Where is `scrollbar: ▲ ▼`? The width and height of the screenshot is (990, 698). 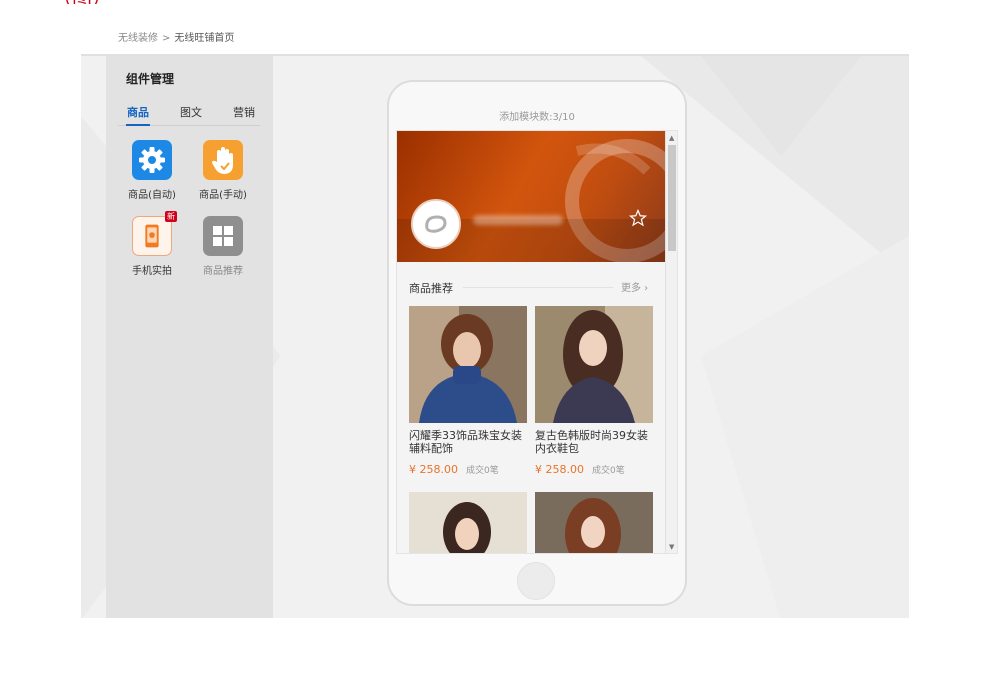
scrollbar: ▲ ▼ is located at coordinates (671, 342).